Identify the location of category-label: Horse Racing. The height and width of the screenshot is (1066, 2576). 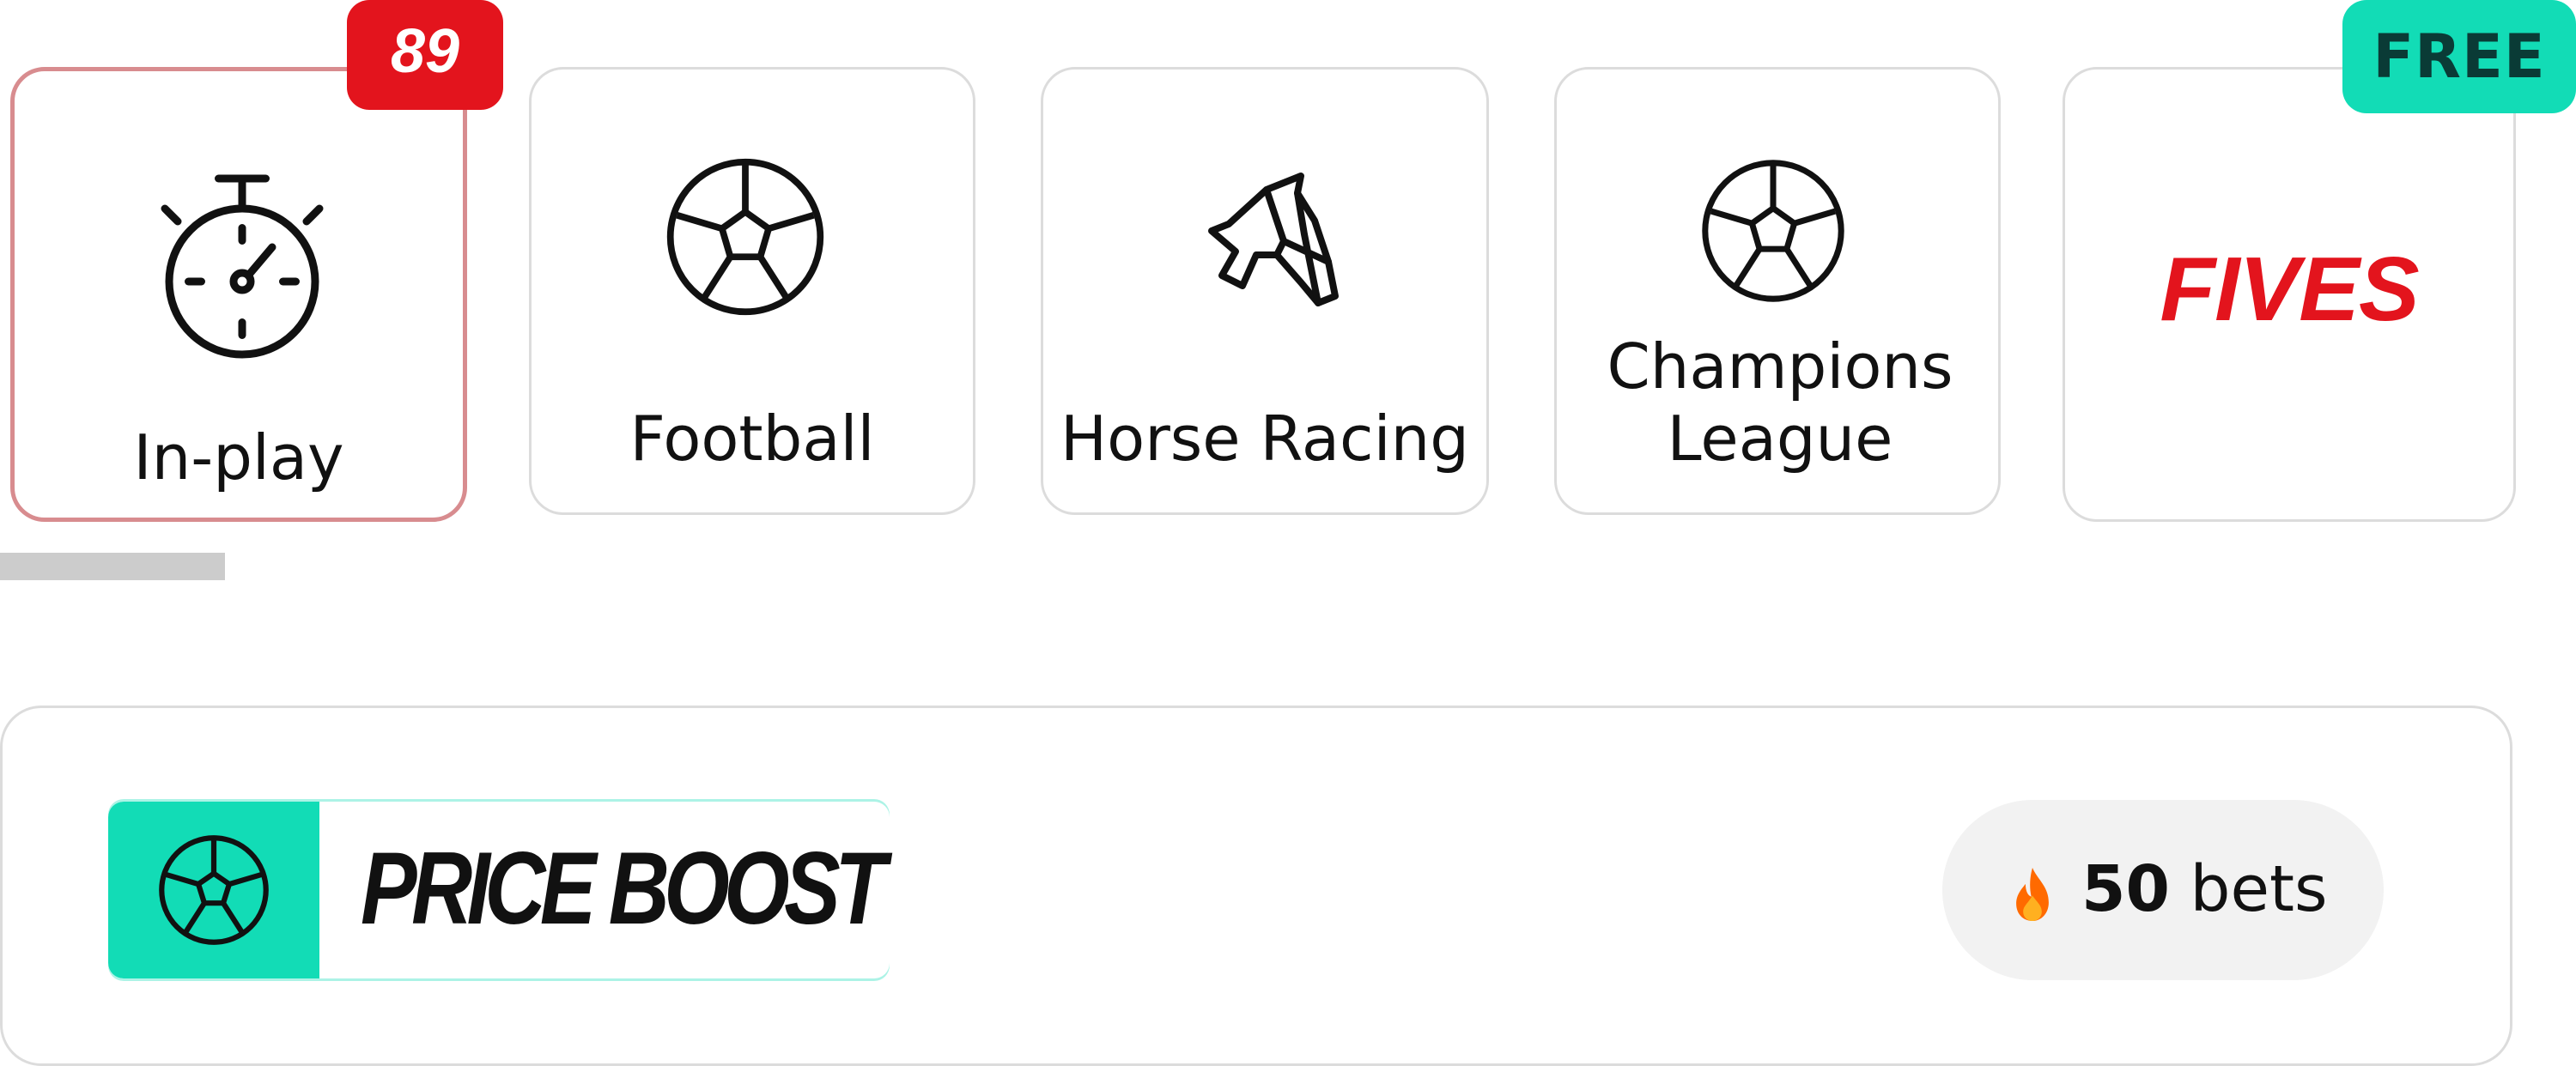
(1265, 439).